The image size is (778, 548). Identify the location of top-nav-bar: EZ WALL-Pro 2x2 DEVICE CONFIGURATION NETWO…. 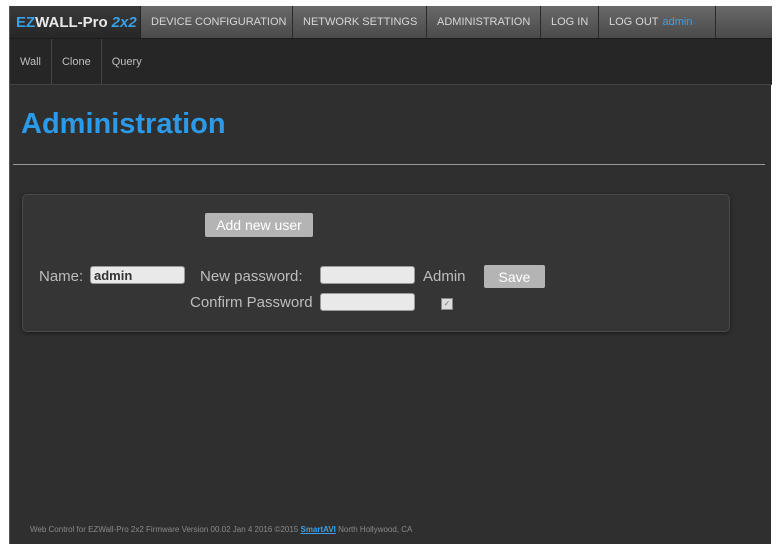
(391, 22).